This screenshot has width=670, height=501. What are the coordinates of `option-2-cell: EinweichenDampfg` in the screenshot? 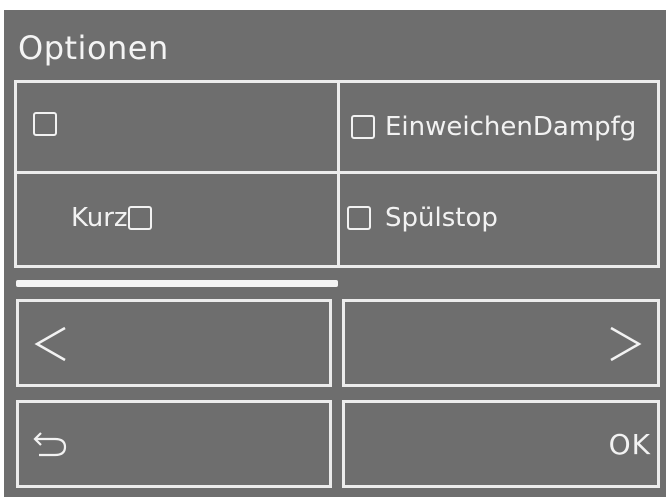 It's located at (498, 127).